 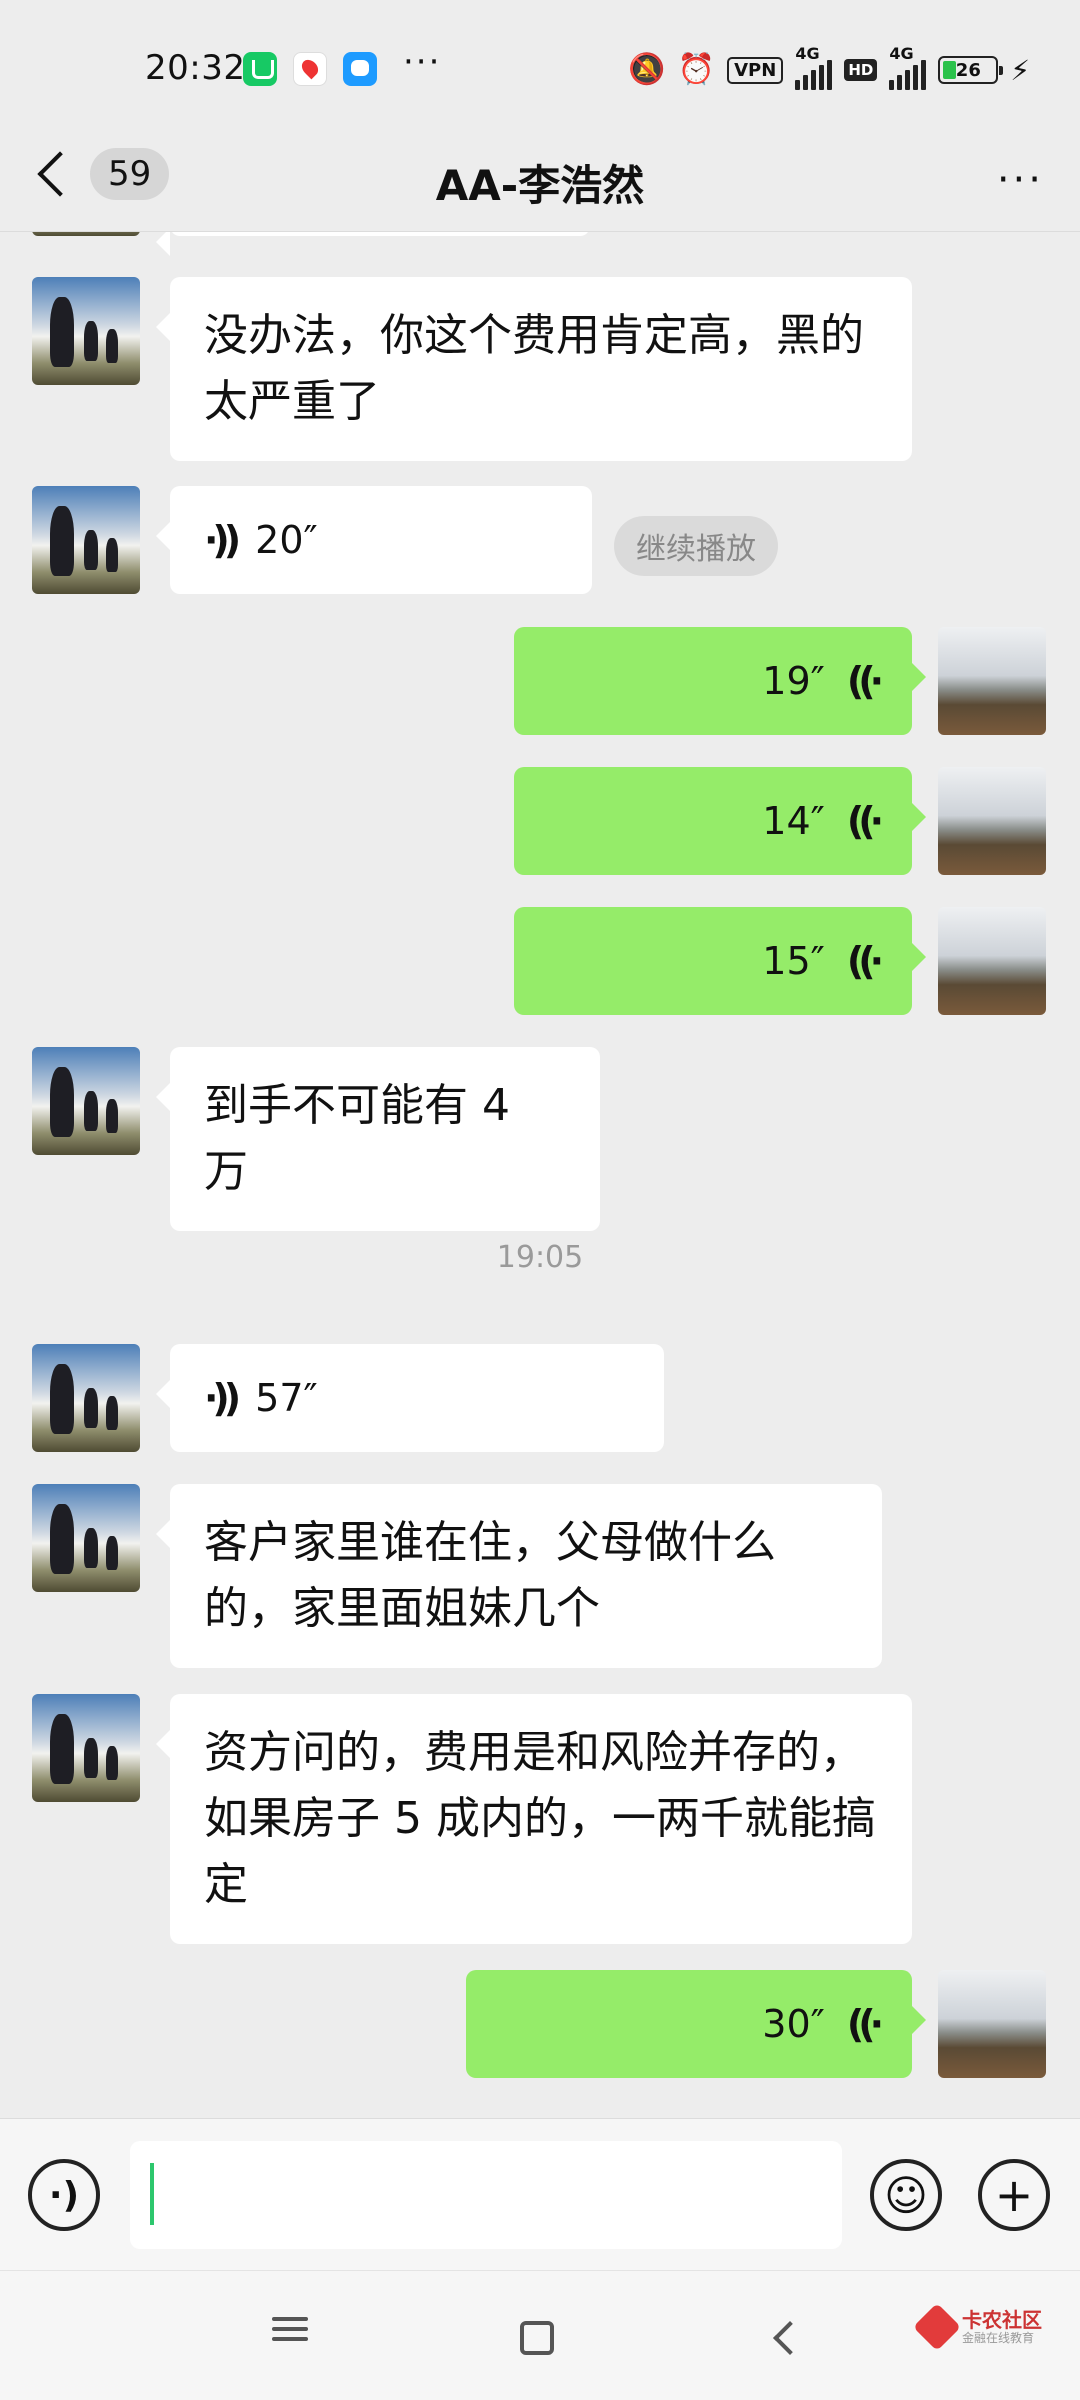 What do you see at coordinates (540, 1818) in the screenshot?
I see `message-text: 资方问的，费用是和风险并存的，如果房子 5 成内的，一两千就能搞定` at bounding box center [540, 1818].